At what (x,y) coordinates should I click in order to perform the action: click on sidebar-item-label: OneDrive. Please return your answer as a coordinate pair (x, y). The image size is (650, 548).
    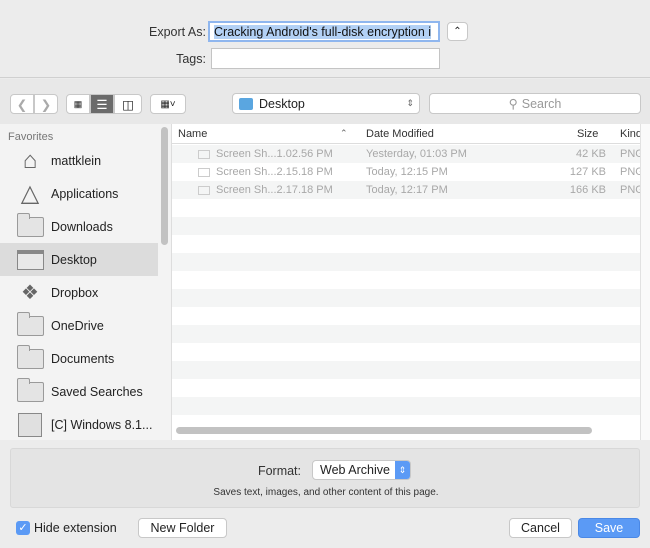
    Looking at the image, I should click on (77, 325).